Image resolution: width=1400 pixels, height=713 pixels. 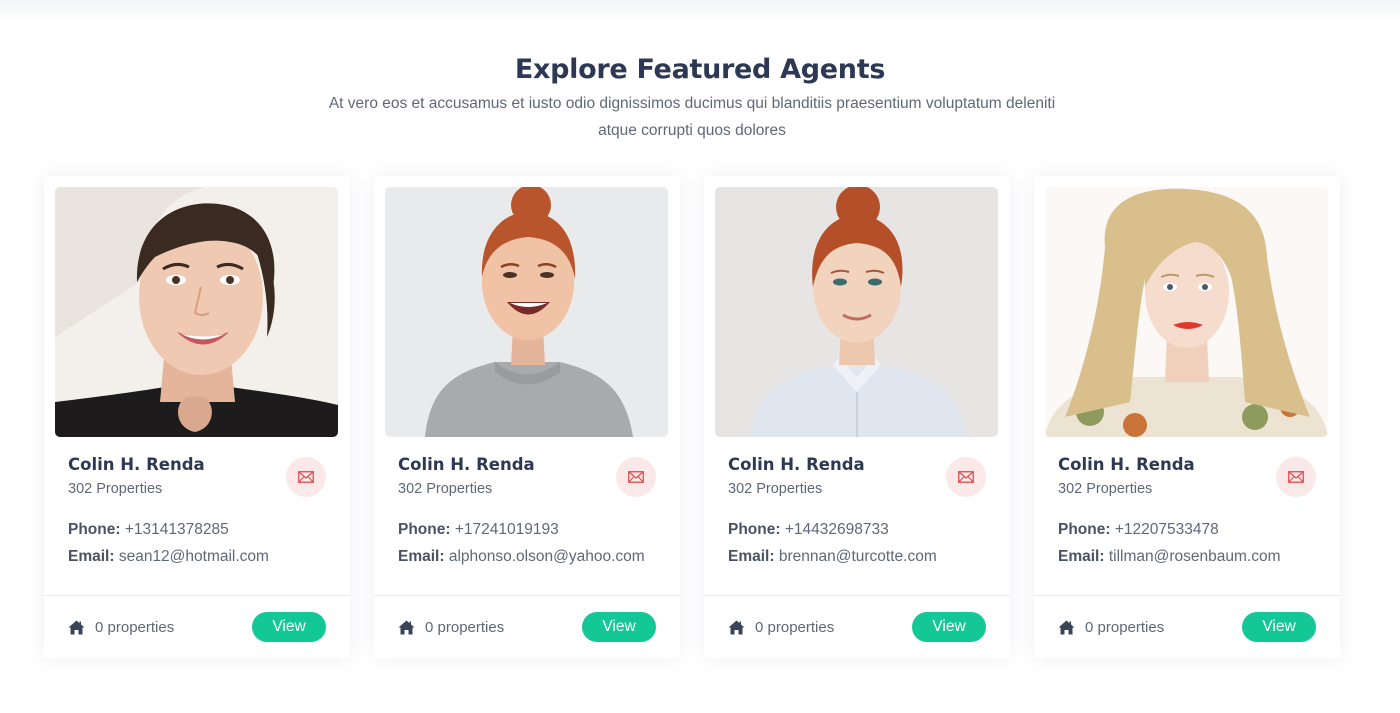 I want to click on phone-value: +17241019193, so click(x=507, y=529).